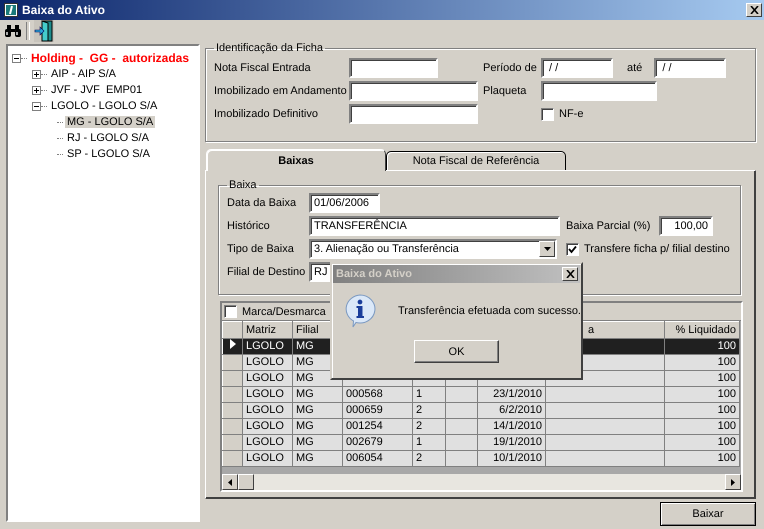 This screenshot has height=529, width=764. Describe the element at coordinates (657, 249) in the screenshot. I see `checkbox-label: Transfere ficha p/ filial destino` at that location.